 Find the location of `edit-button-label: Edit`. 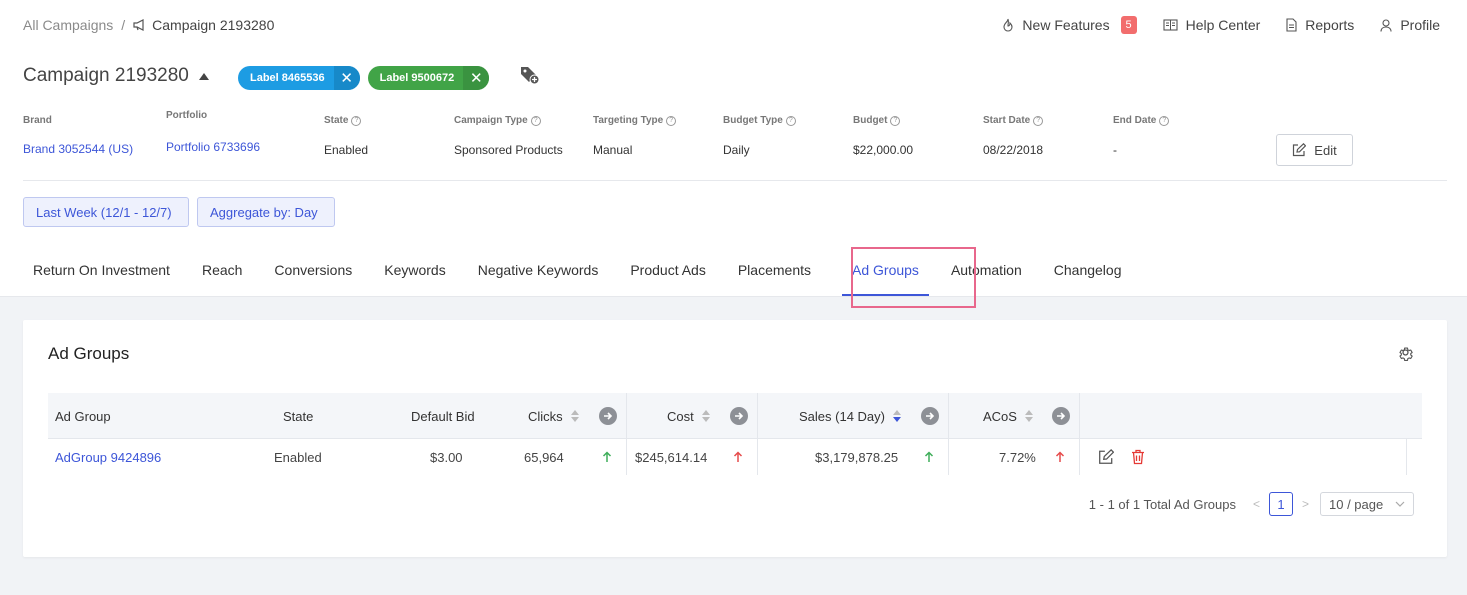

edit-button-label: Edit is located at coordinates (1325, 150).